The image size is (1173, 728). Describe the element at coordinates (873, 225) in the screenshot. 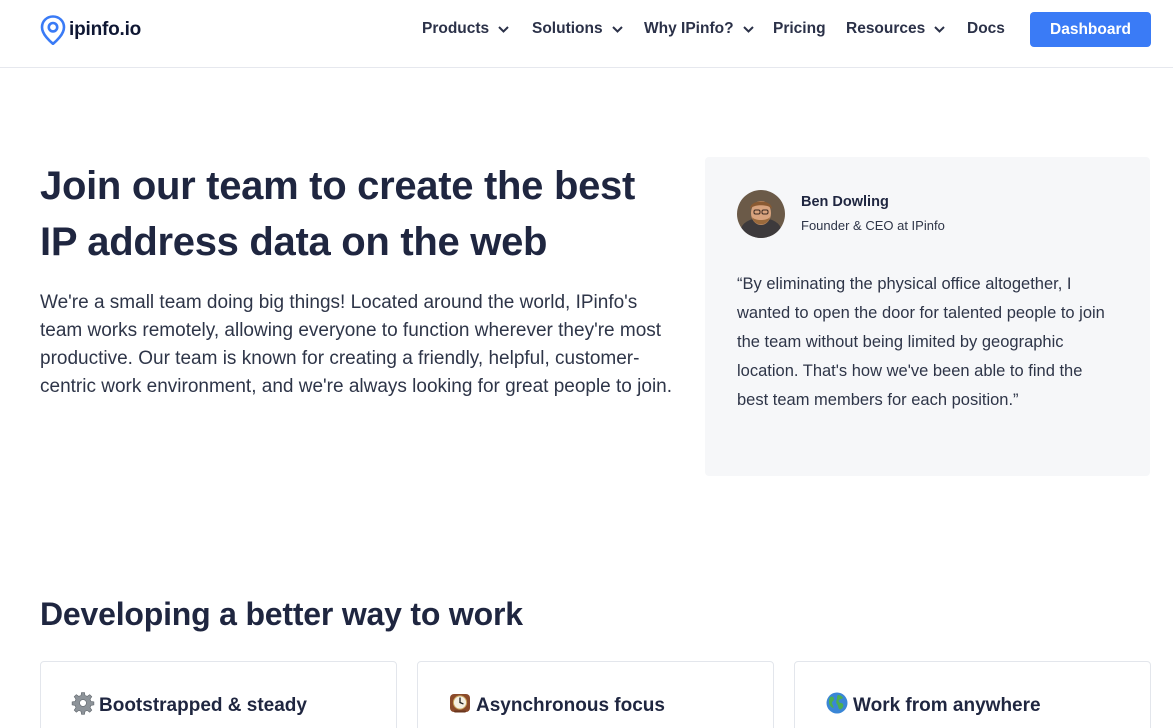

I see `quote-author-role: Founder & CEO at IPinfo` at that location.